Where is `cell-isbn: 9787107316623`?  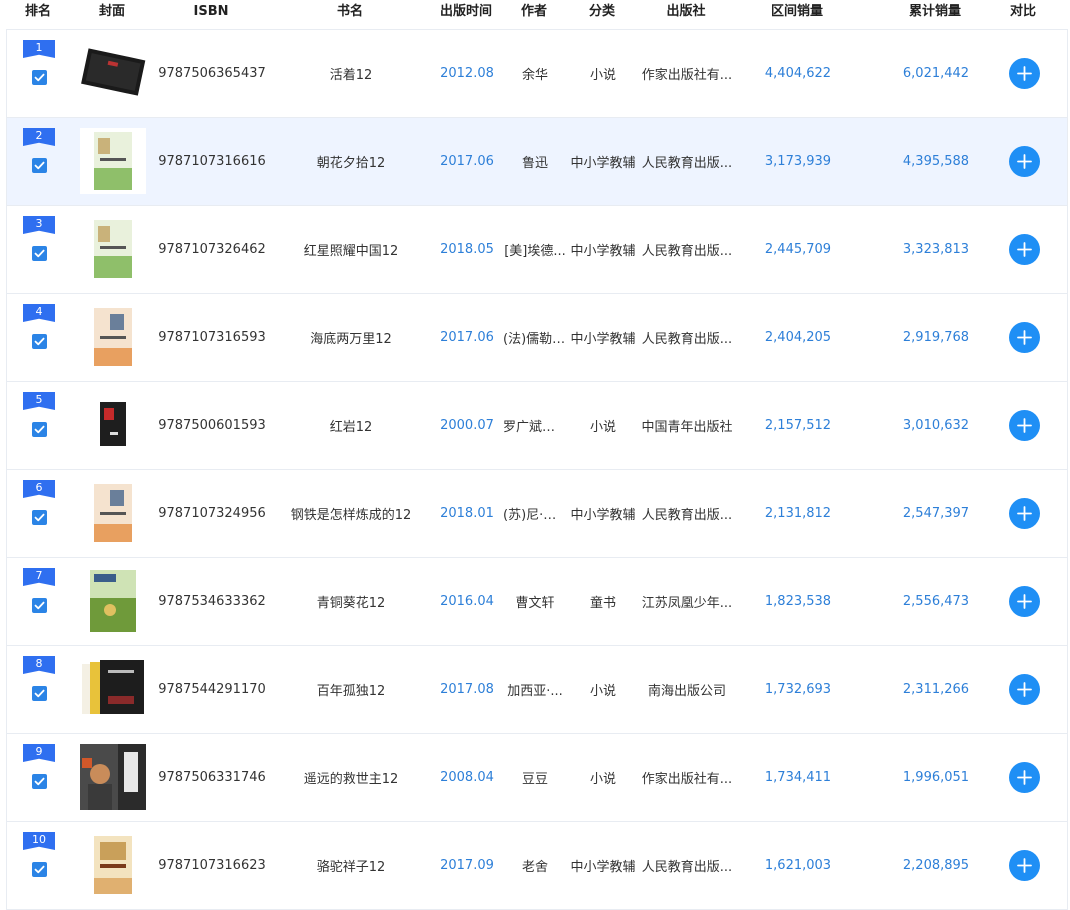
cell-isbn: 9787107316623 is located at coordinates (212, 865).